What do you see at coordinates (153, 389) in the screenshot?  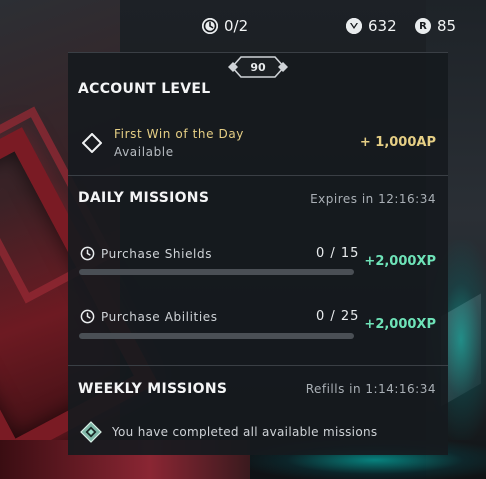 I see `weekly-missions-title: WEEKLY MISSIONS` at bounding box center [153, 389].